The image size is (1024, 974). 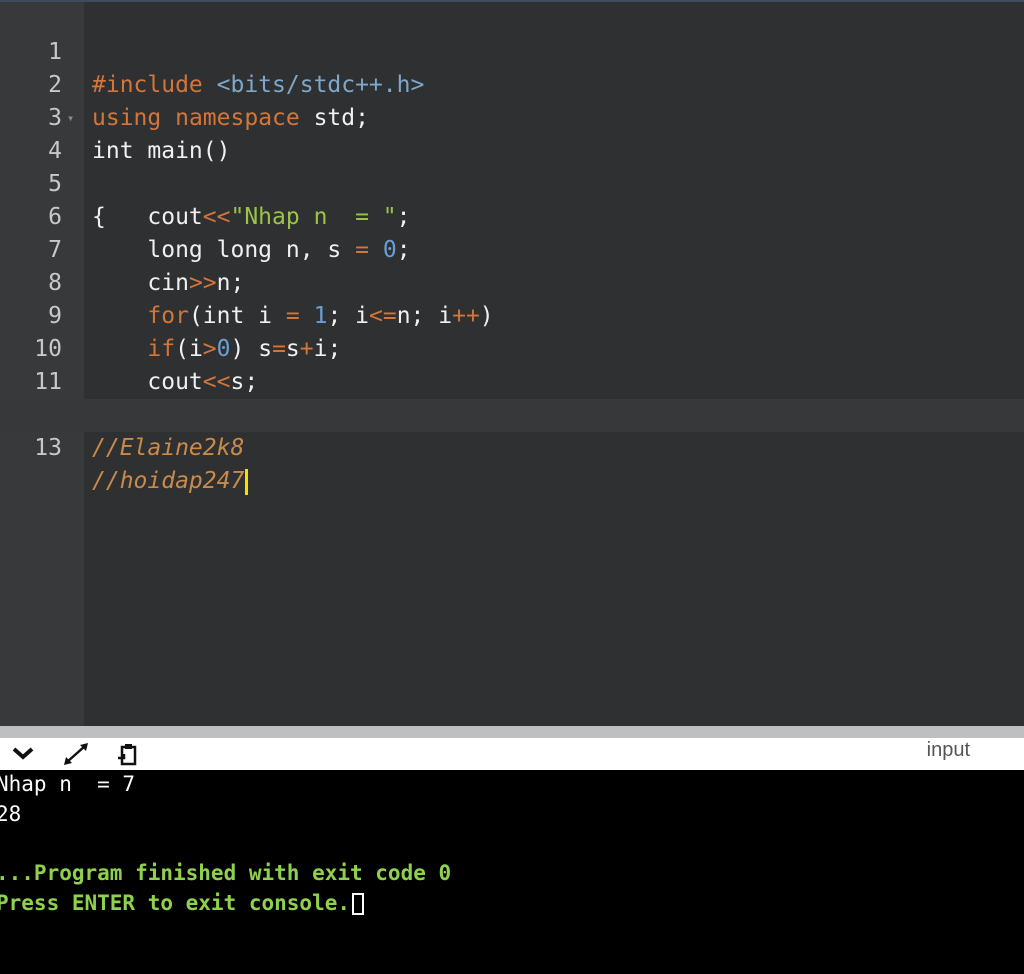 I want to click on code-comment: //Elaine2k8, so click(x=168, y=448).